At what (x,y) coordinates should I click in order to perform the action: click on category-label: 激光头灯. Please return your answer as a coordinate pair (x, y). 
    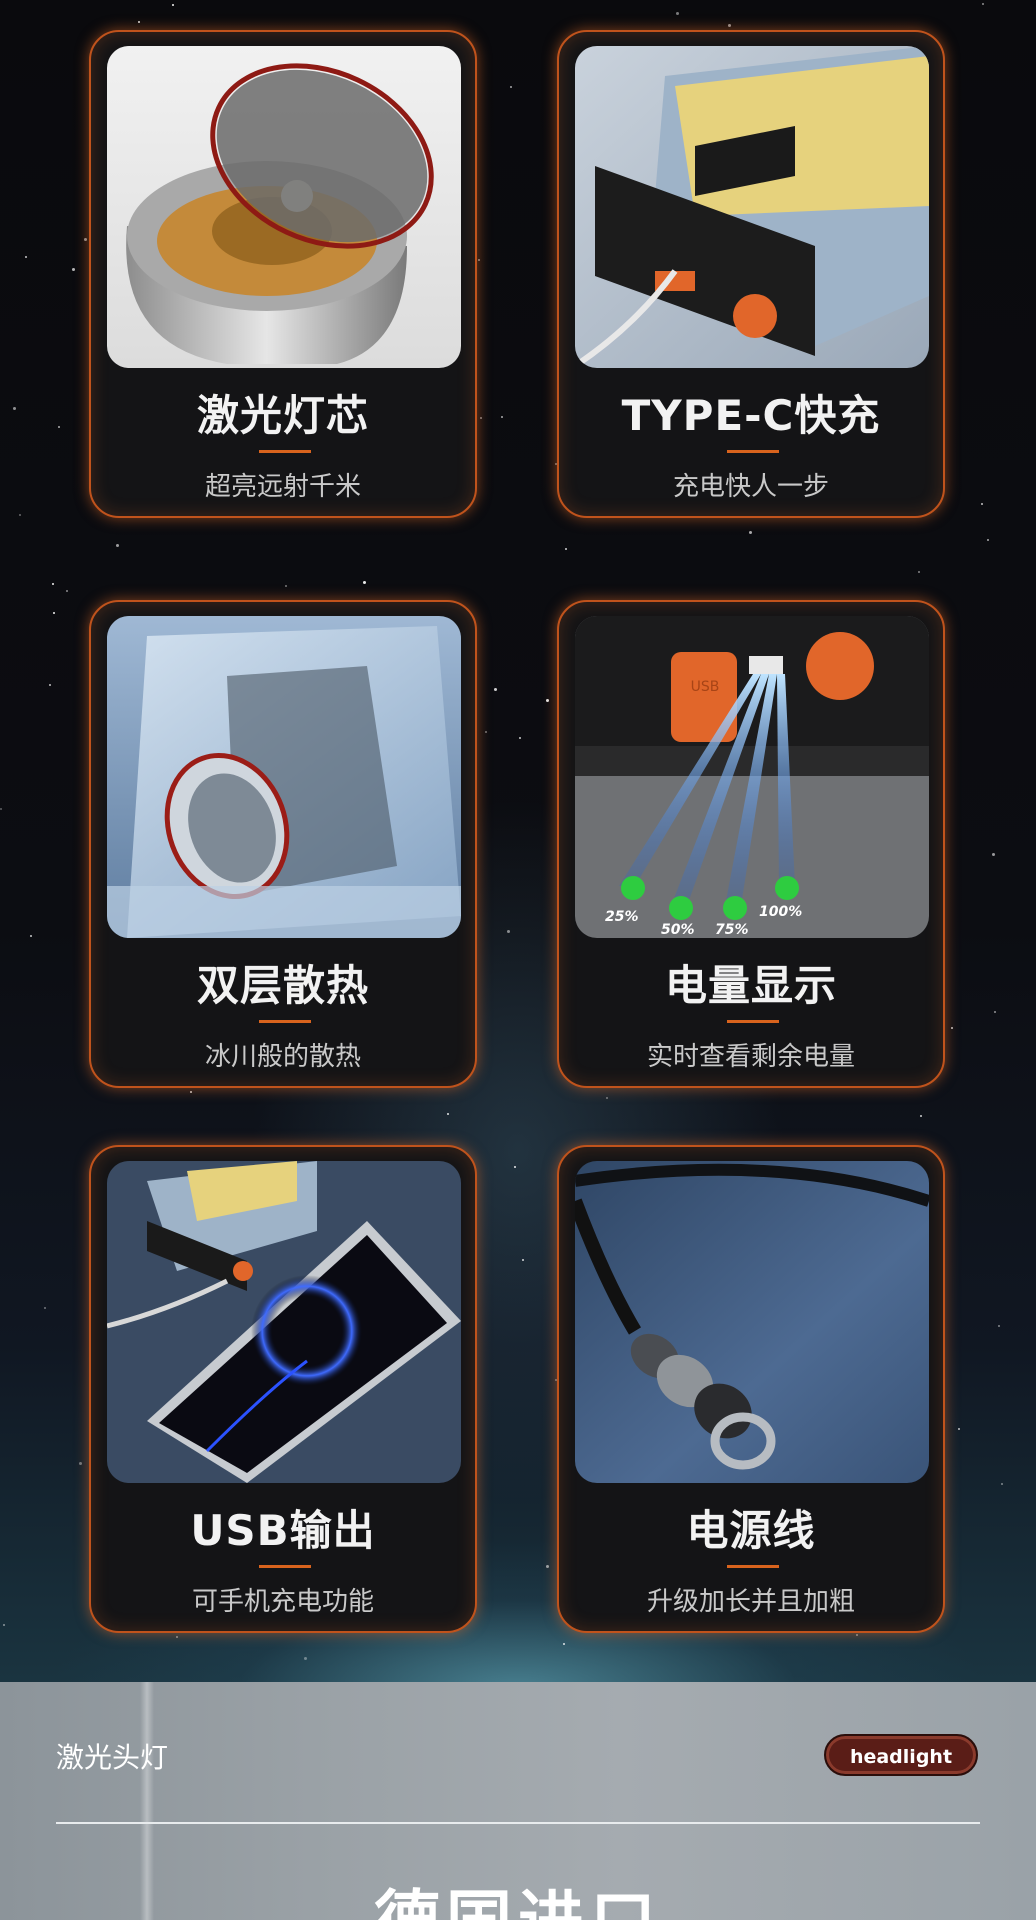
    Looking at the image, I should click on (112, 1757).